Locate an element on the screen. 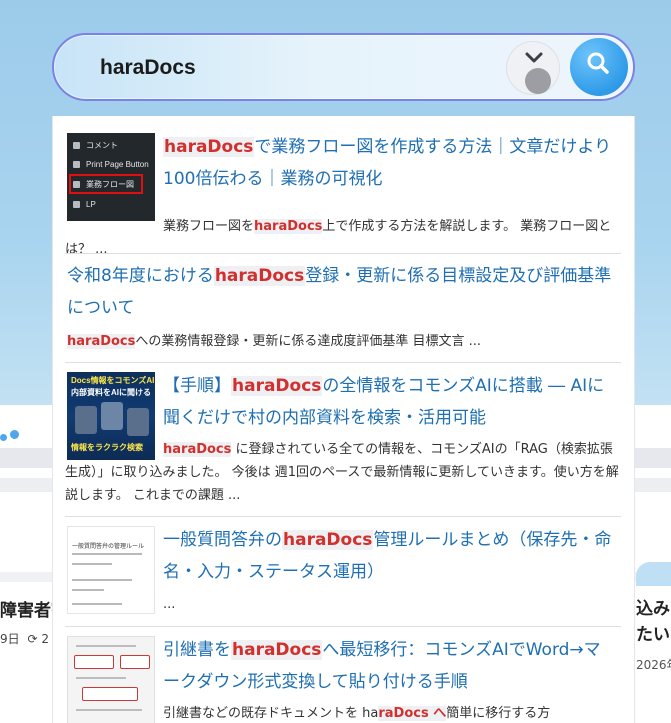  result-thumbnail is located at coordinates (111, 679).